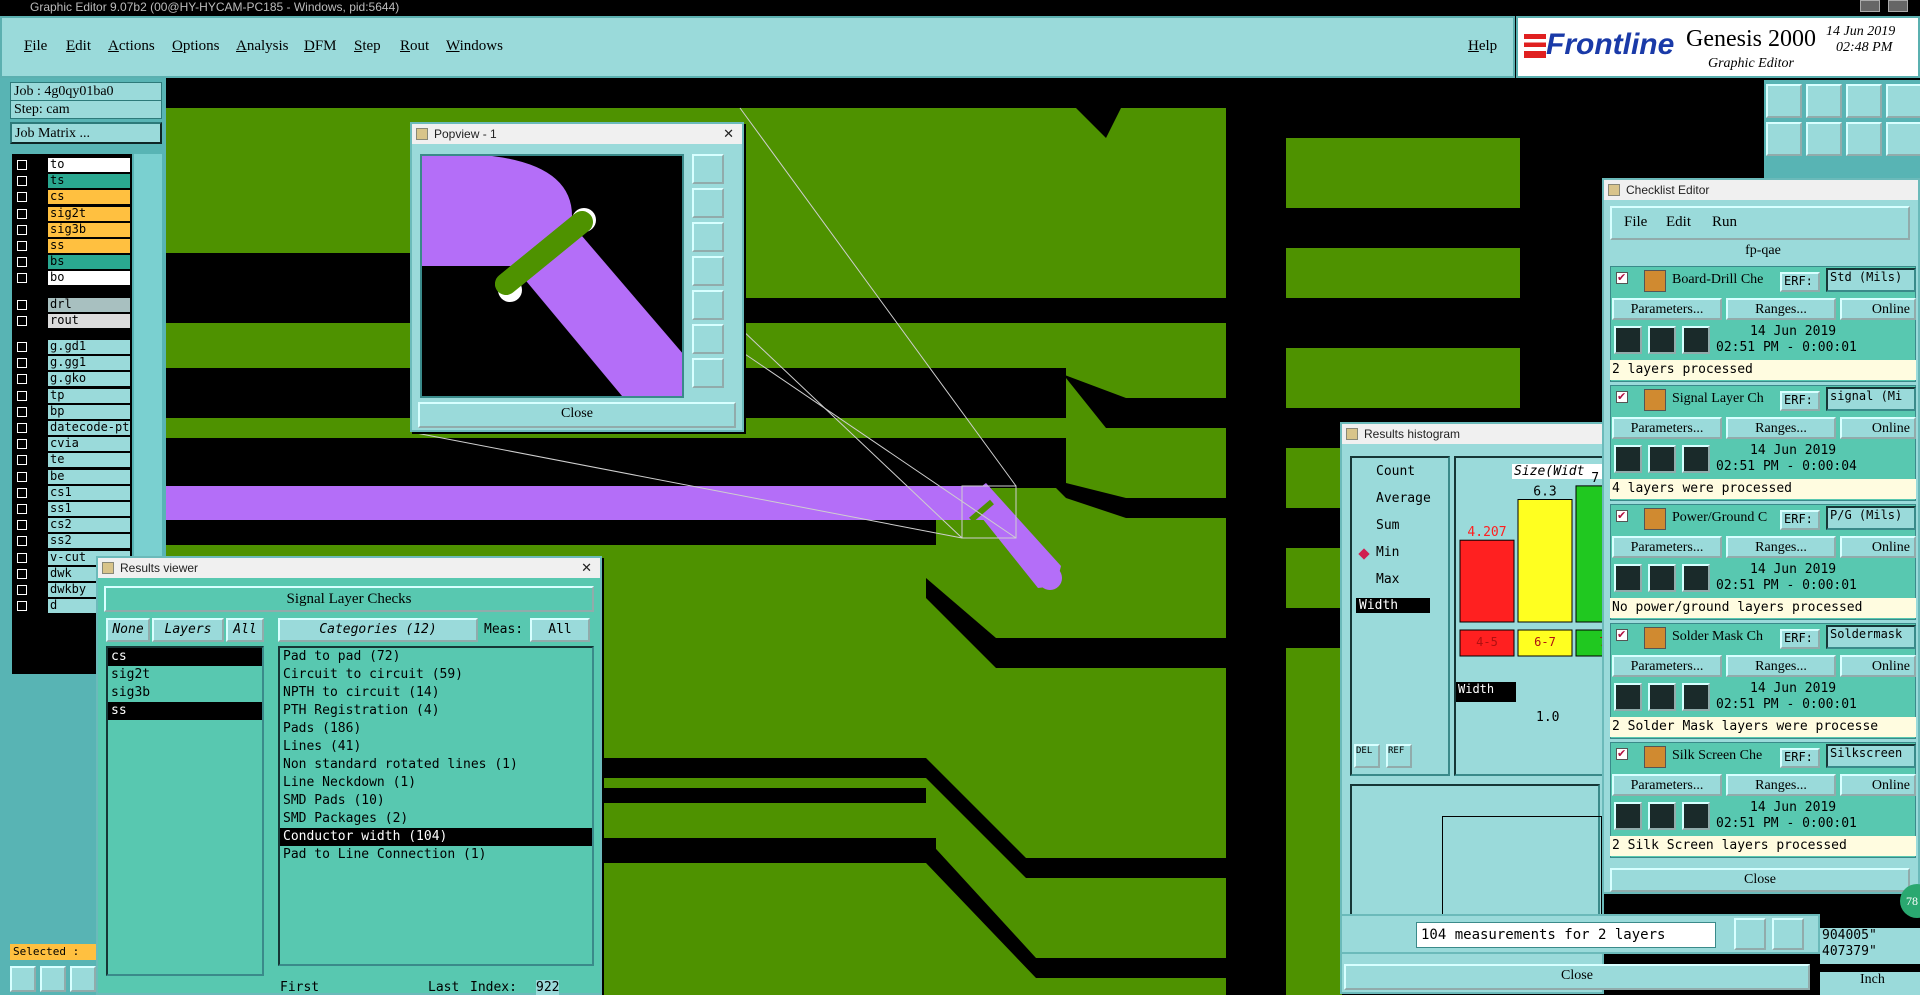 The width and height of the screenshot is (1920, 995). What do you see at coordinates (196, 46) in the screenshot?
I see `menu-options: Options` at bounding box center [196, 46].